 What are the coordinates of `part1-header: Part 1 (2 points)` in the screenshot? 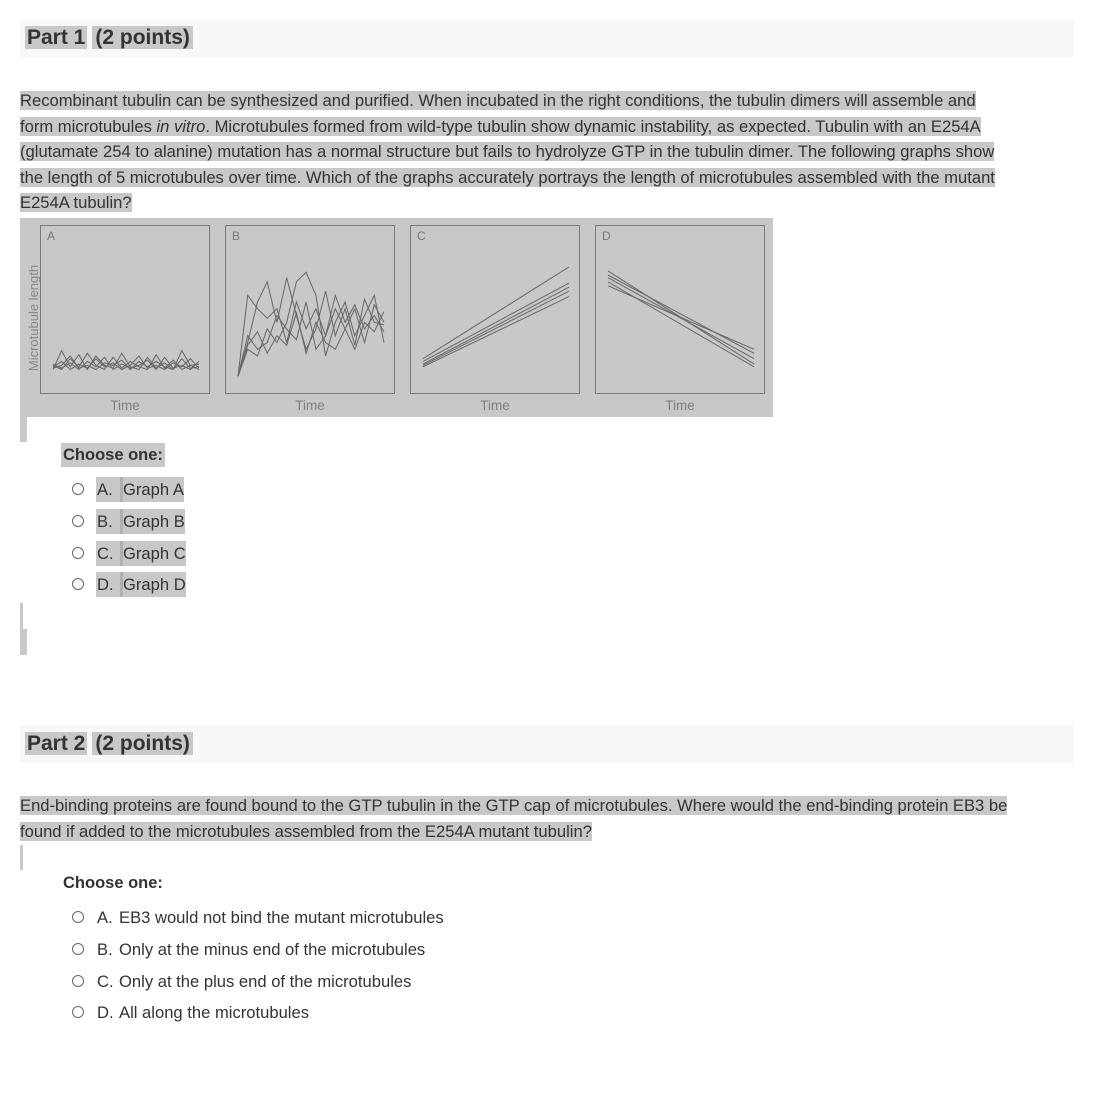 It's located at (547, 38).